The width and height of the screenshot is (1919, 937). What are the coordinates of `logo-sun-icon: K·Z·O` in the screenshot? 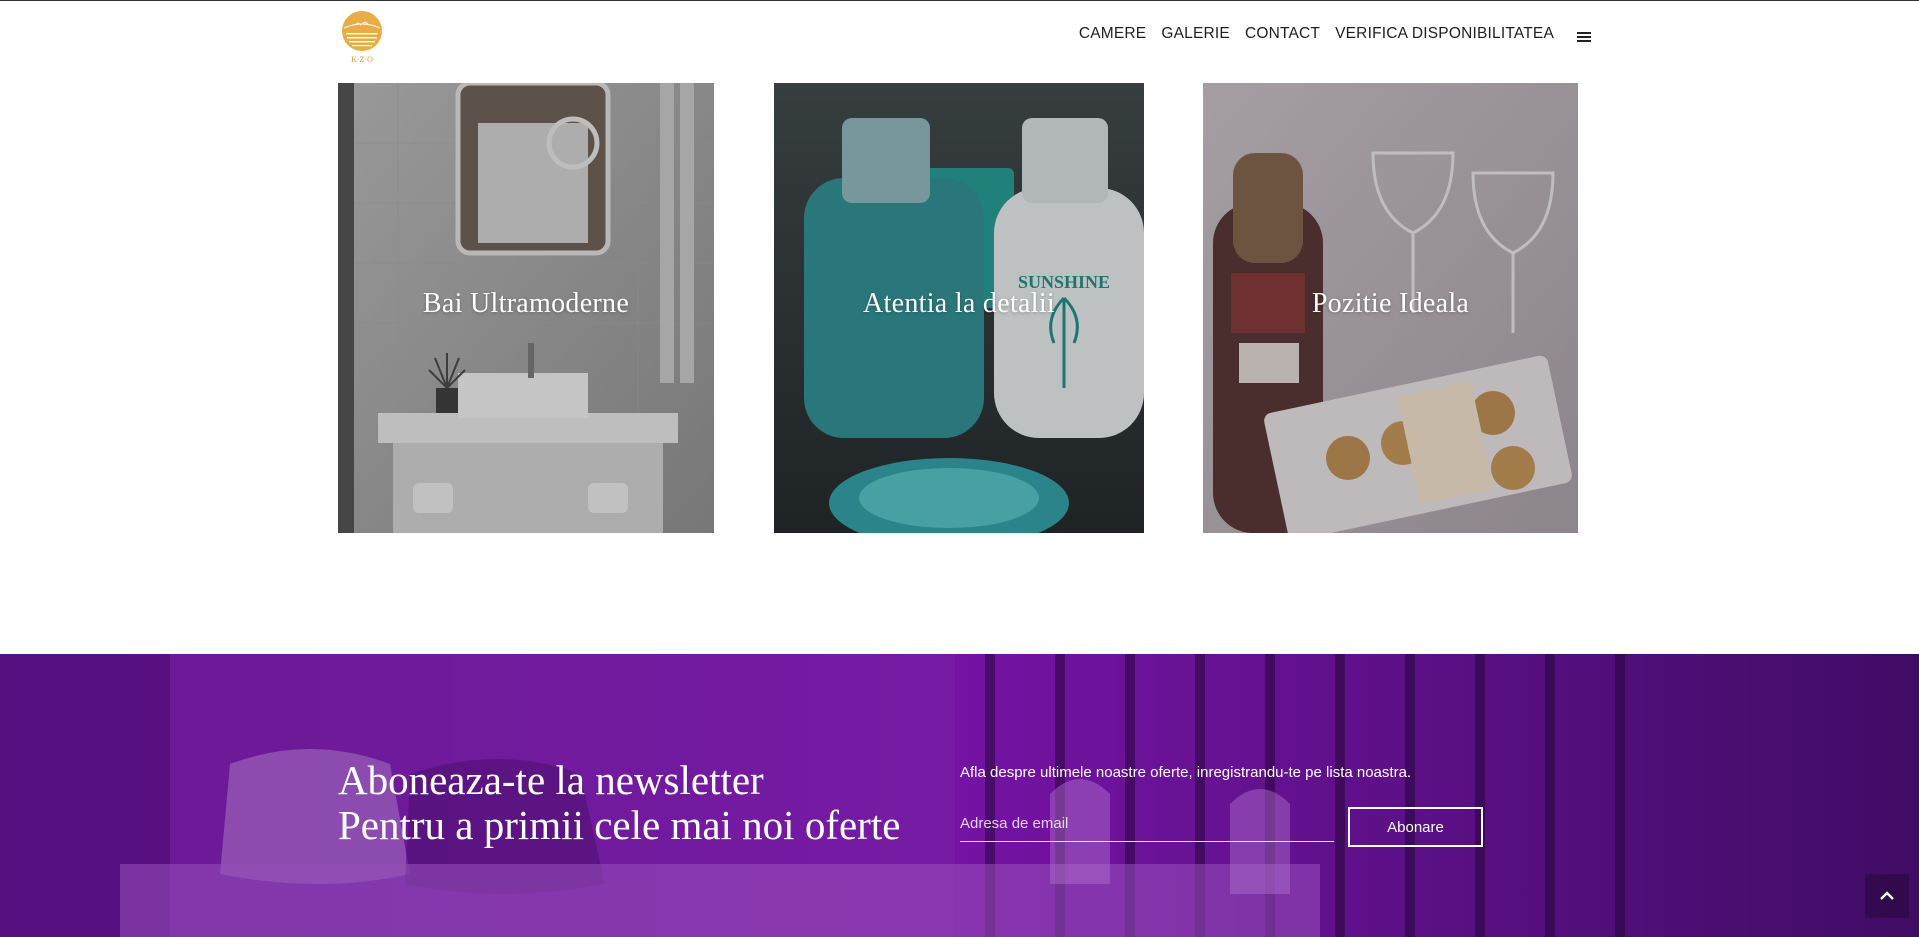 It's located at (362, 37).